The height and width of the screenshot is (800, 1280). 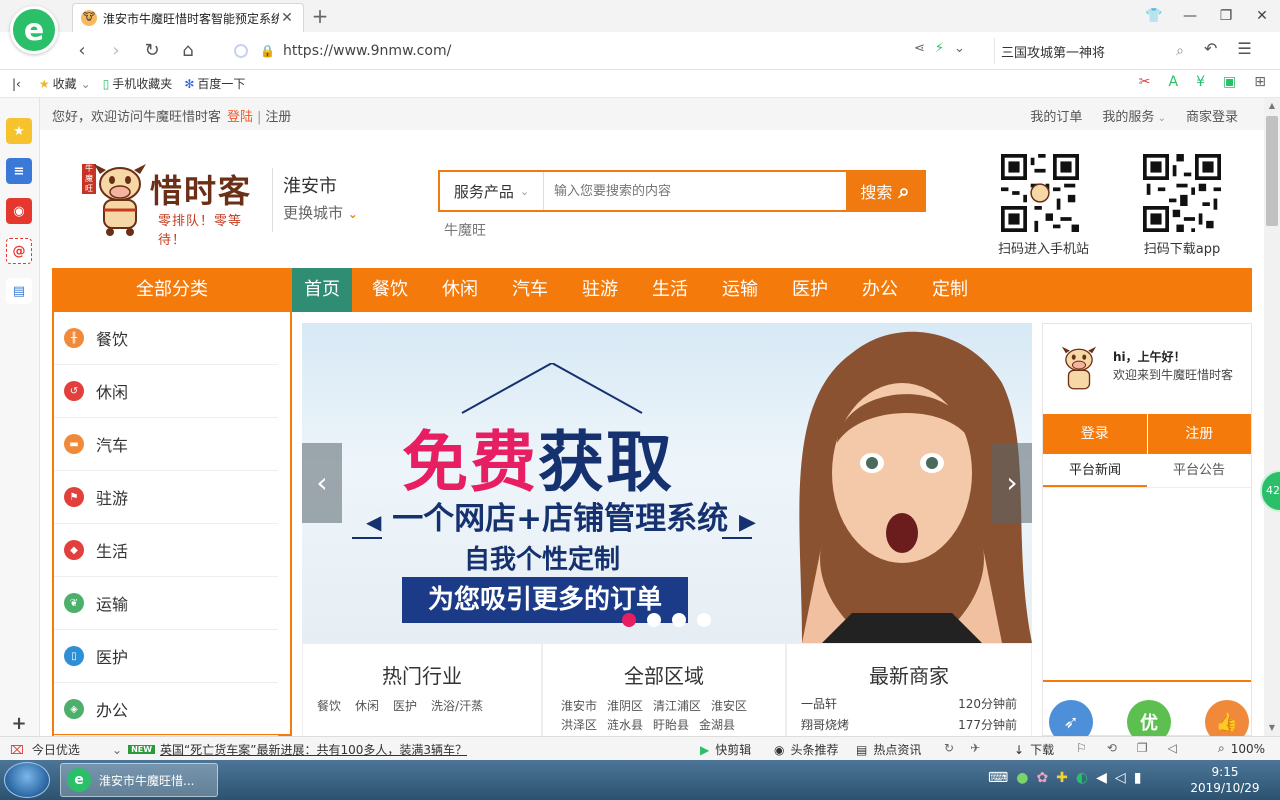 What do you see at coordinates (320, 16) in the screenshot?
I see `new-tab-icon: +` at bounding box center [320, 16].